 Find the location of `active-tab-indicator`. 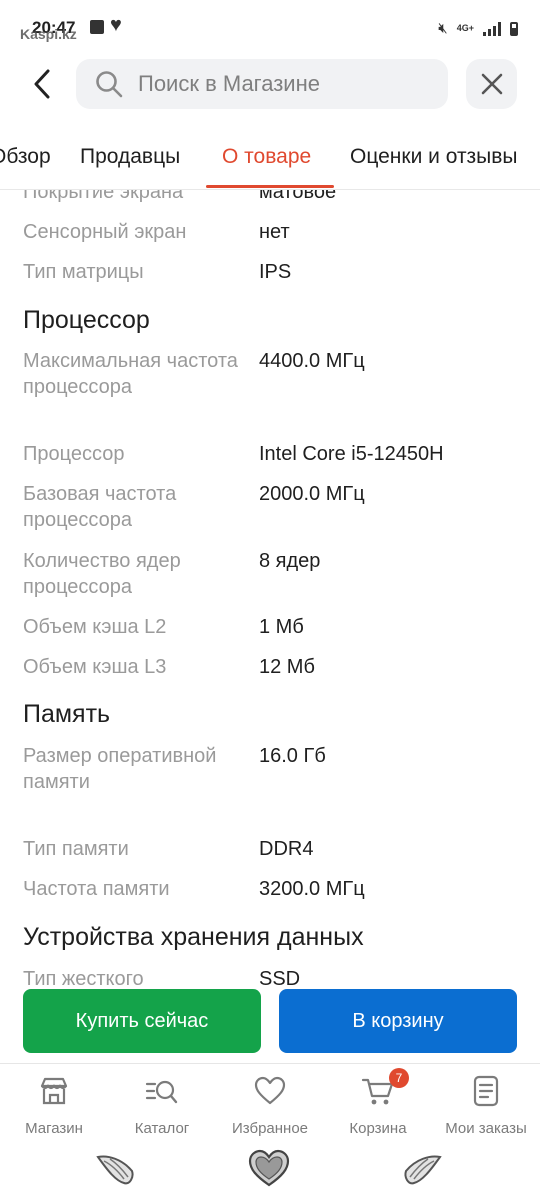

active-tab-indicator is located at coordinates (270, 186).